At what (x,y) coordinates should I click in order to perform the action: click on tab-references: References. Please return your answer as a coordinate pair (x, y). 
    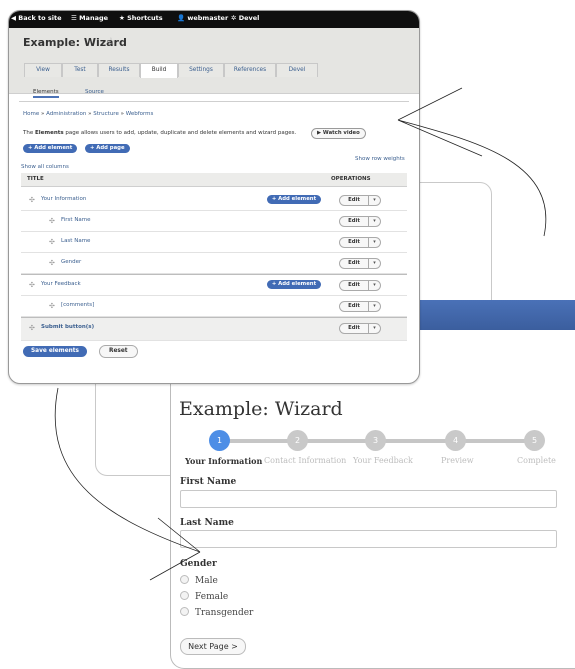
    Looking at the image, I should click on (250, 70).